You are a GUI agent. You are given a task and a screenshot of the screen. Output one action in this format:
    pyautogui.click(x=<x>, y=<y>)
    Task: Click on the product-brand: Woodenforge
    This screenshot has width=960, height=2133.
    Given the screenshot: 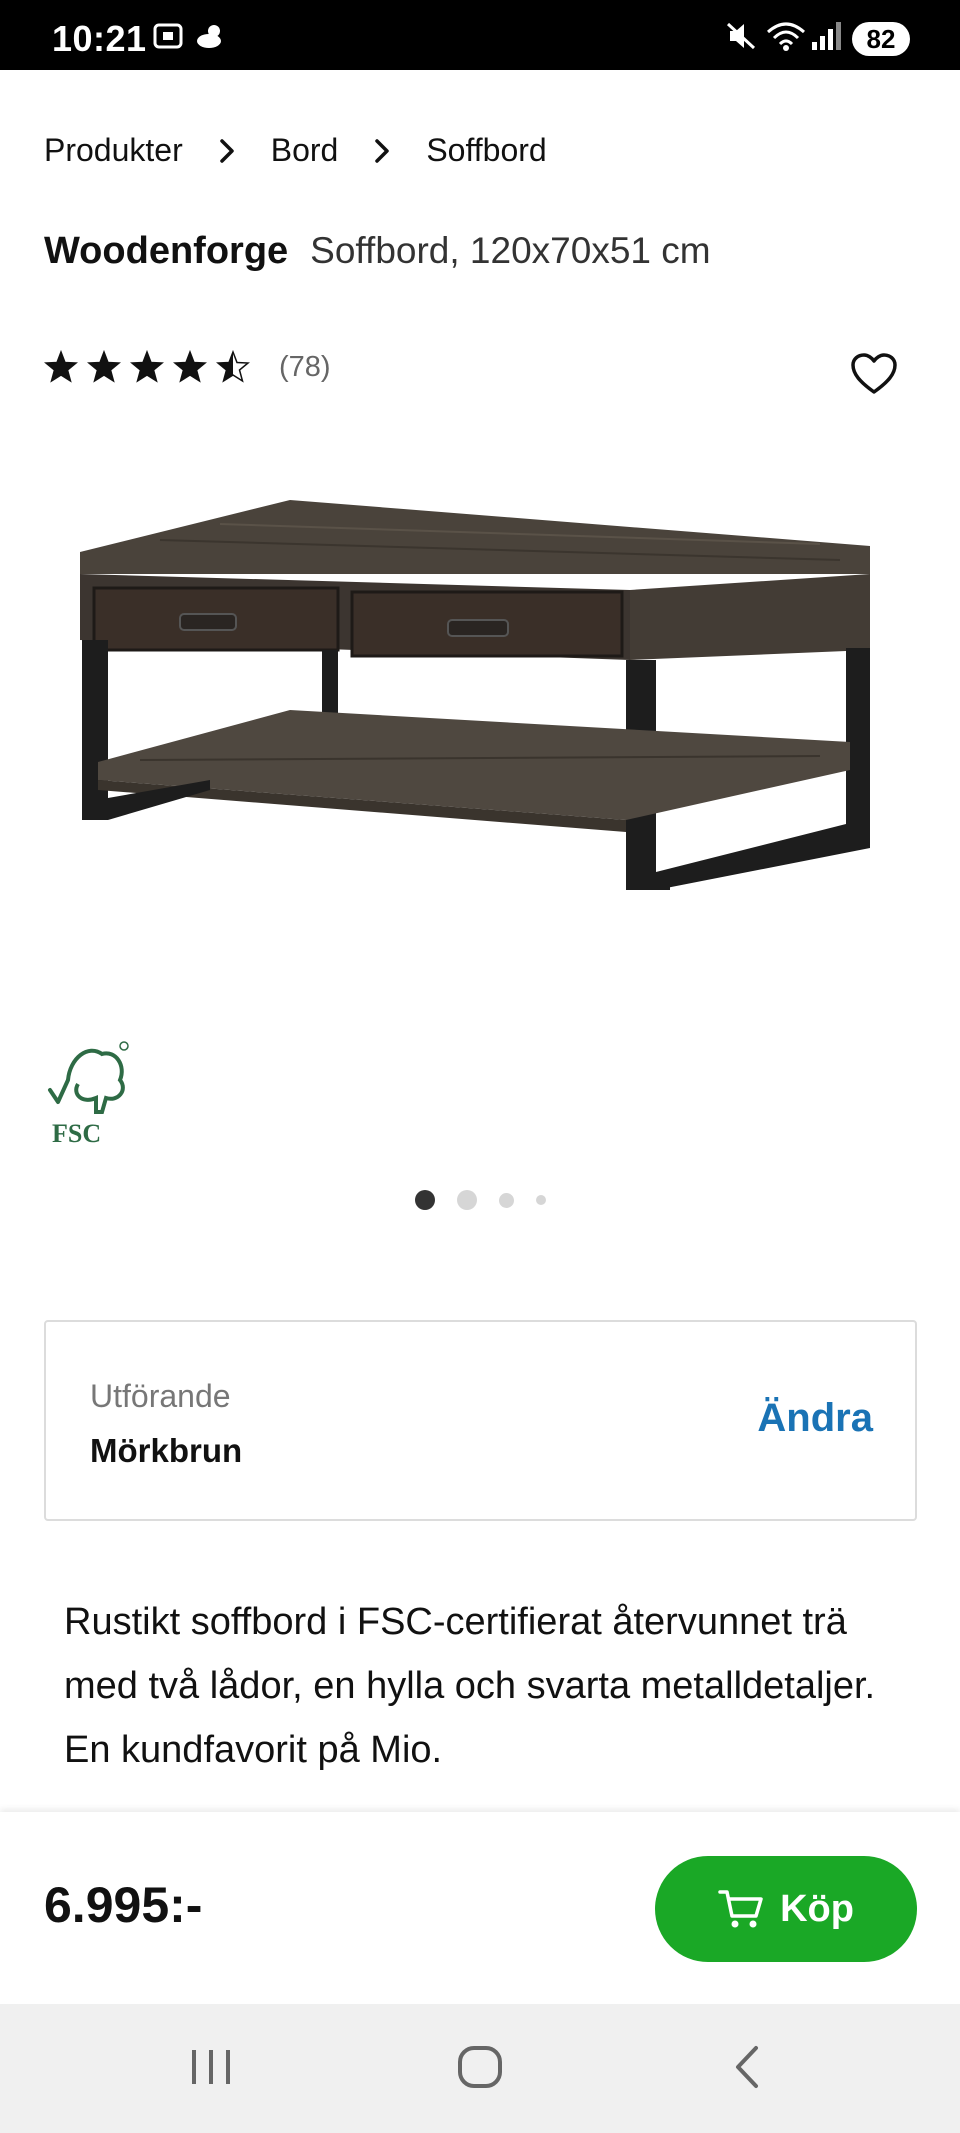 What is the action you would take?
    pyautogui.click(x=166, y=251)
    